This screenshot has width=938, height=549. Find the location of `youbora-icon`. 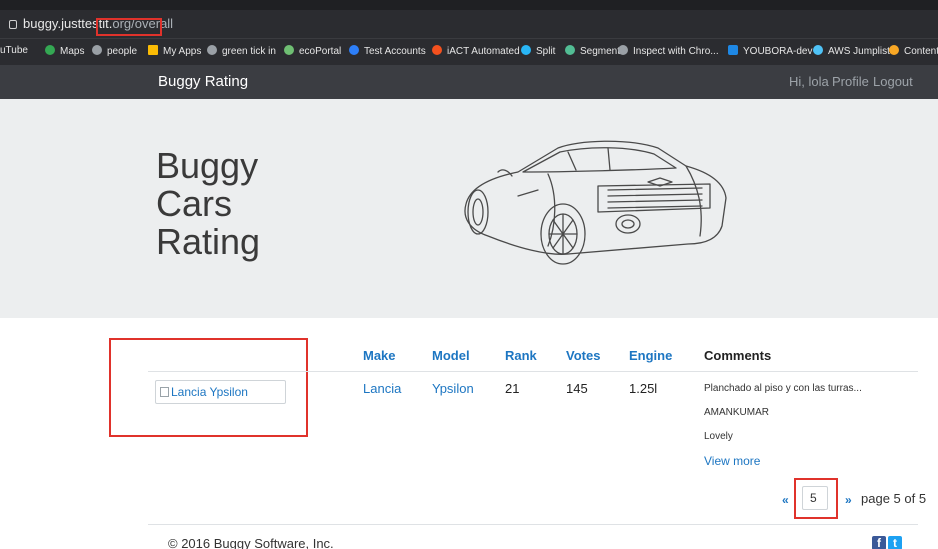

youbora-icon is located at coordinates (733, 50).